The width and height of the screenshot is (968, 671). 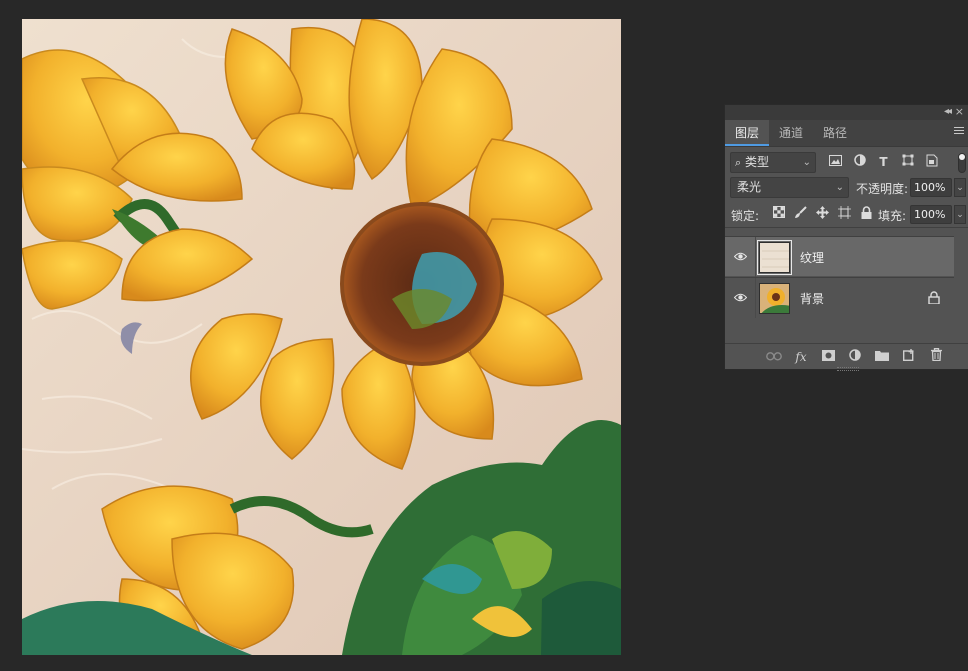 I want to click on layer-name: 背景, so click(x=812, y=298).